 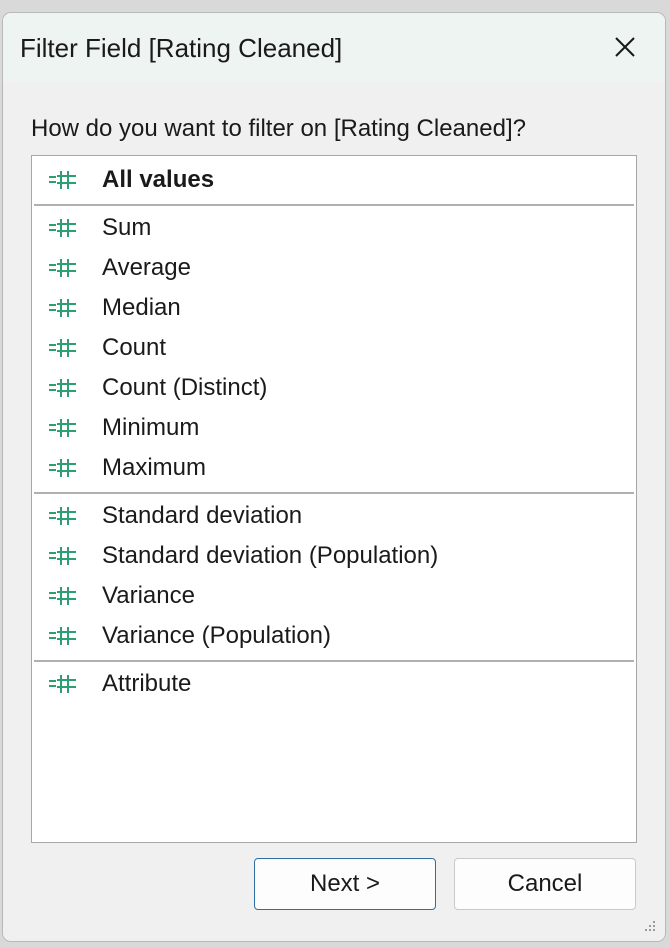 I want to click on list-item: Standard deviation (Population), so click(x=334, y=555).